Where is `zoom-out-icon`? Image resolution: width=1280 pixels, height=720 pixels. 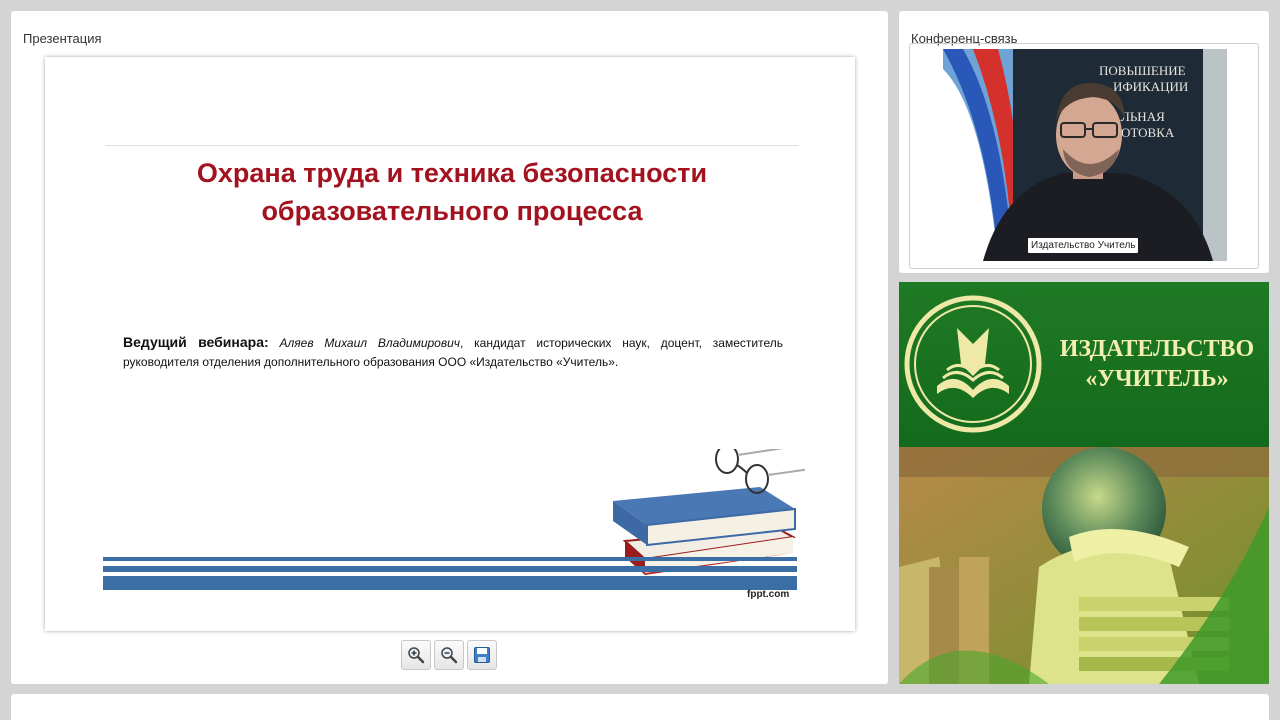
zoom-out-icon is located at coordinates (449, 655).